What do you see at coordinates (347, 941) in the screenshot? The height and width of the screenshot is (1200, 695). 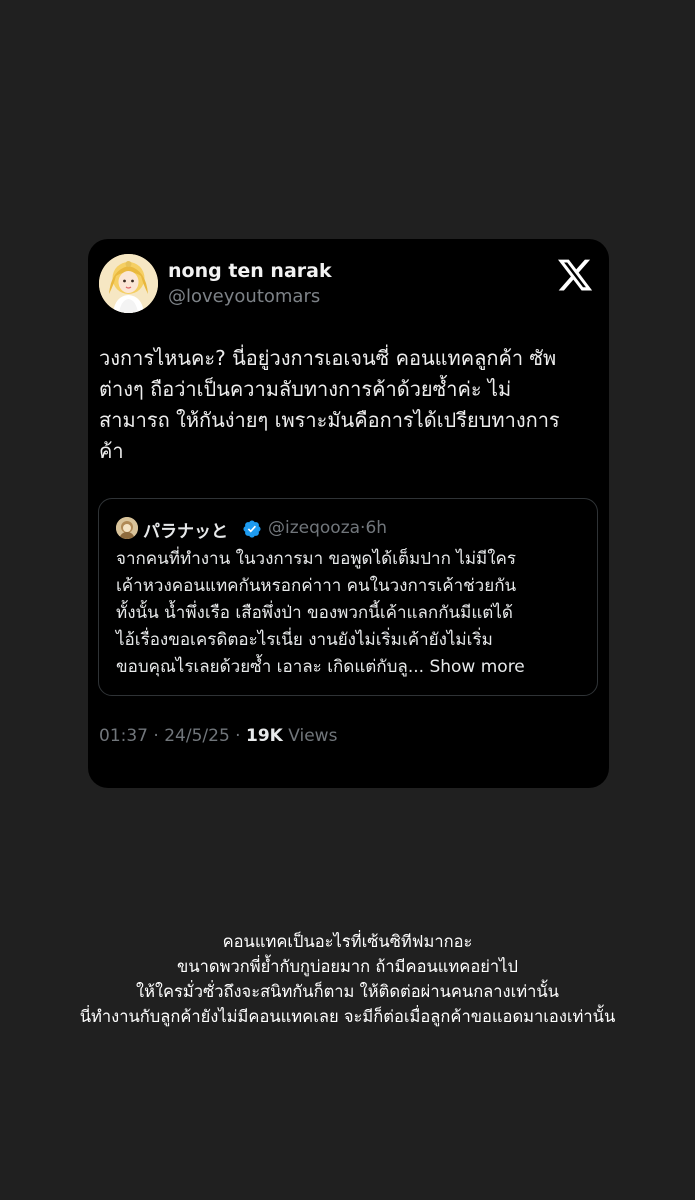 I see `caption-line: คอนแทคเป็นอะไรที่เซ้นซิทีฟมากอะ` at bounding box center [347, 941].